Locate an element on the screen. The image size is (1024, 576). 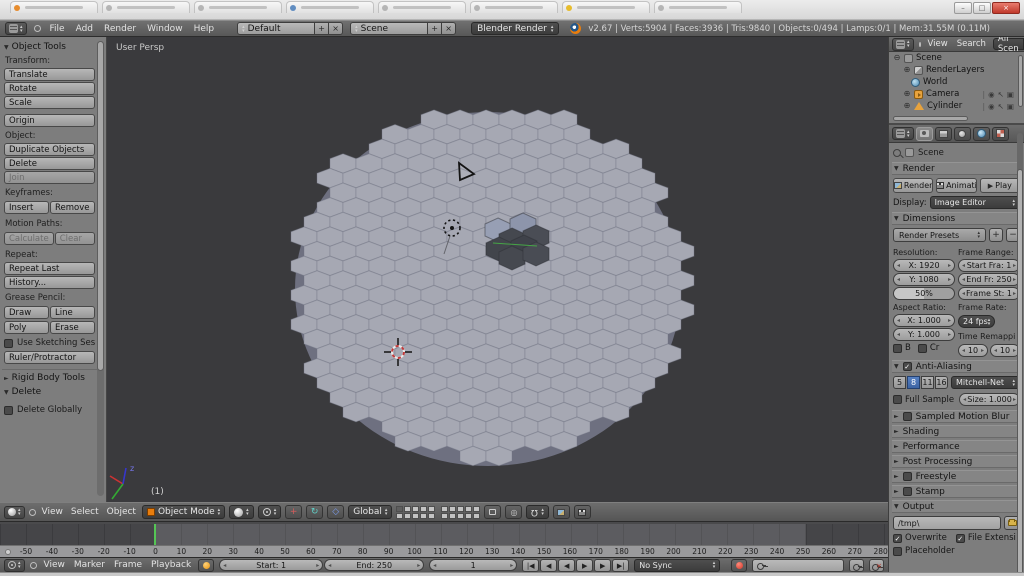
outliner-display-mode-select: All Scen is located at coordinates (1008, 45).